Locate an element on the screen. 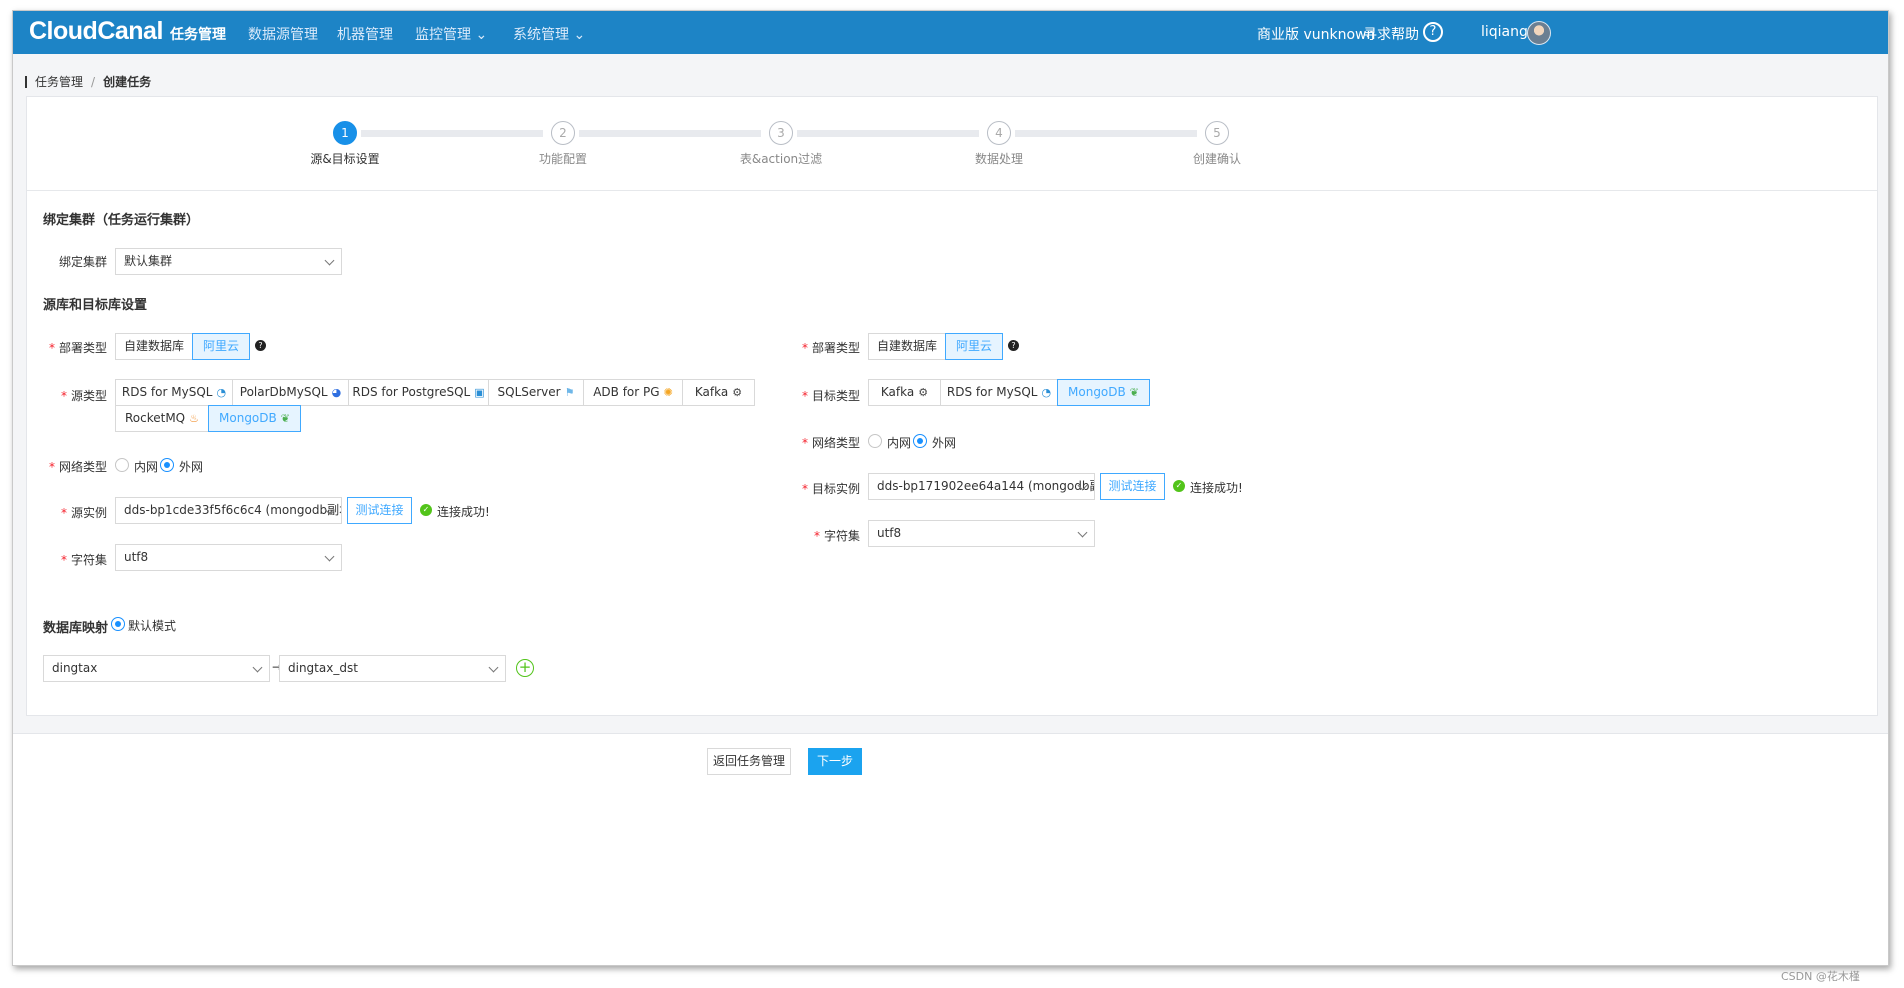 This screenshot has height=988, width=1904. target-test-connection-button: 测试连接 is located at coordinates (1132, 486).